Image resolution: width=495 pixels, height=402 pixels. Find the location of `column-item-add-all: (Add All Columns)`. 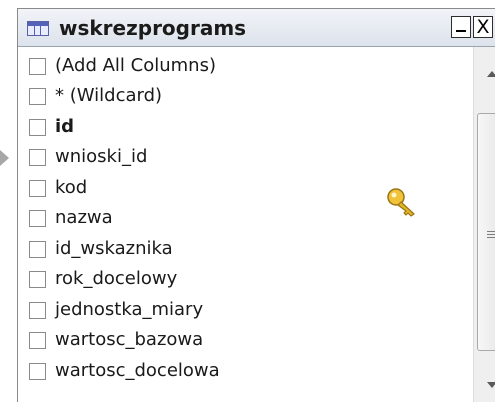

column-item-add-all: (Add All Columns) is located at coordinates (246, 67).